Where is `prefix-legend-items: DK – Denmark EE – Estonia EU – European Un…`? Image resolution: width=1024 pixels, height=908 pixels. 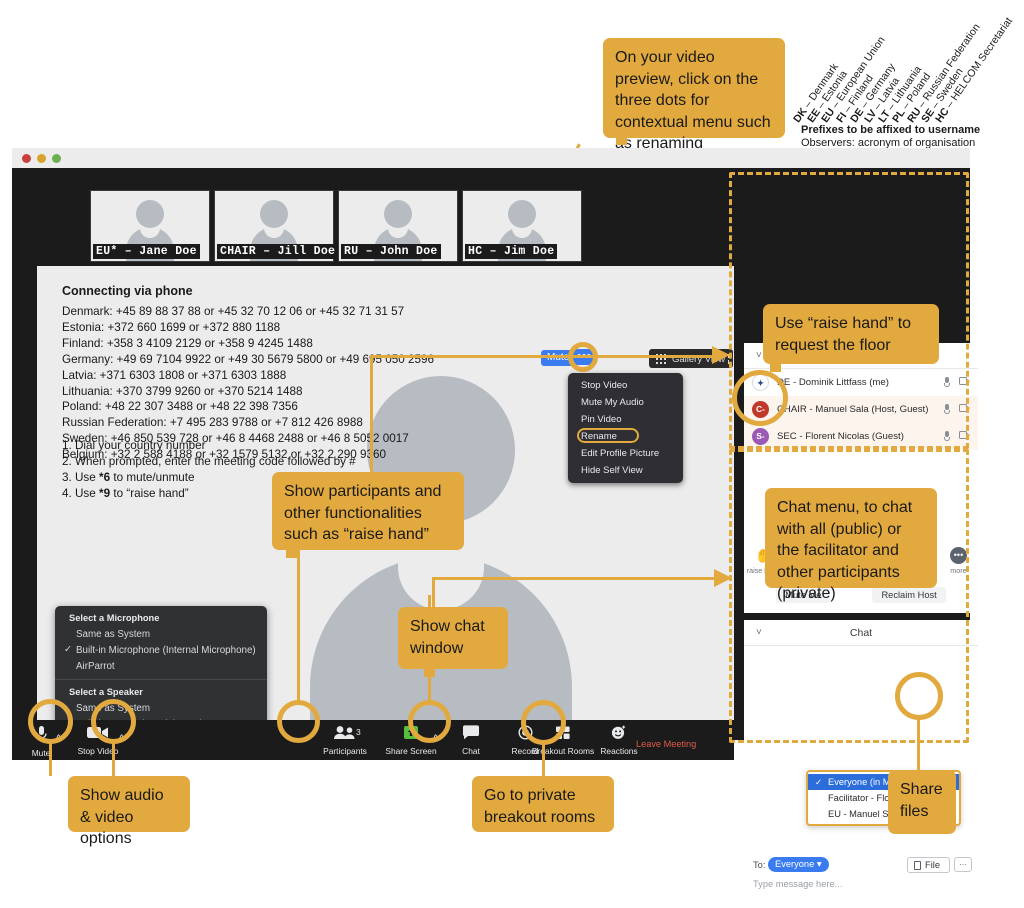
prefix-legend-items: DK – Denmark EE – Estonia EU – European Un… is located at coordinates (907, 65).